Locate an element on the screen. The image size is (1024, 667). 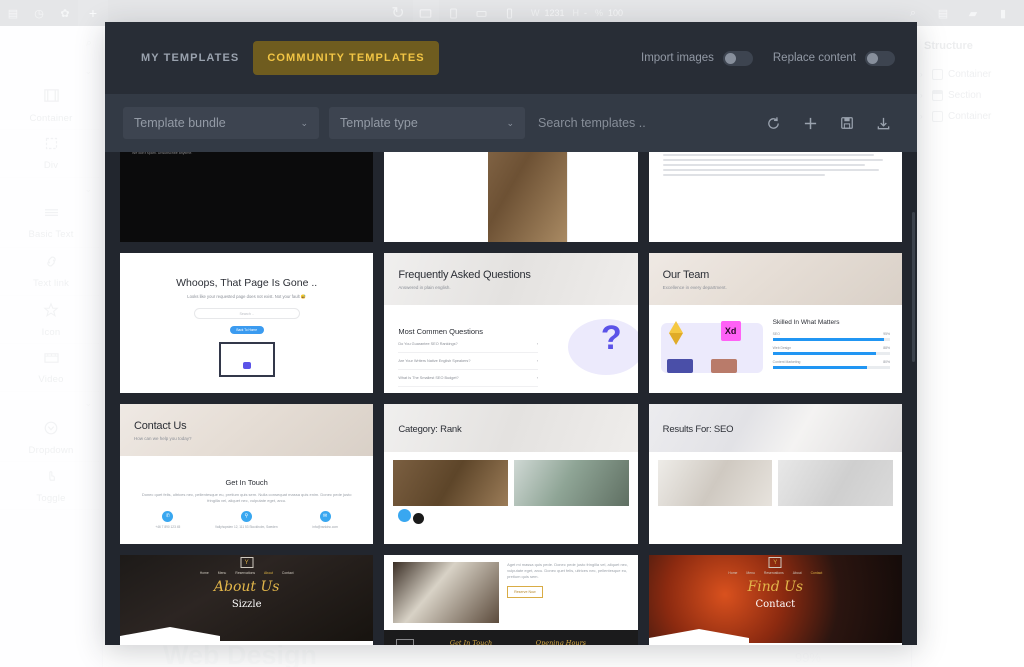
category-hero: Category: Rank is located at coordinates (511, 428).